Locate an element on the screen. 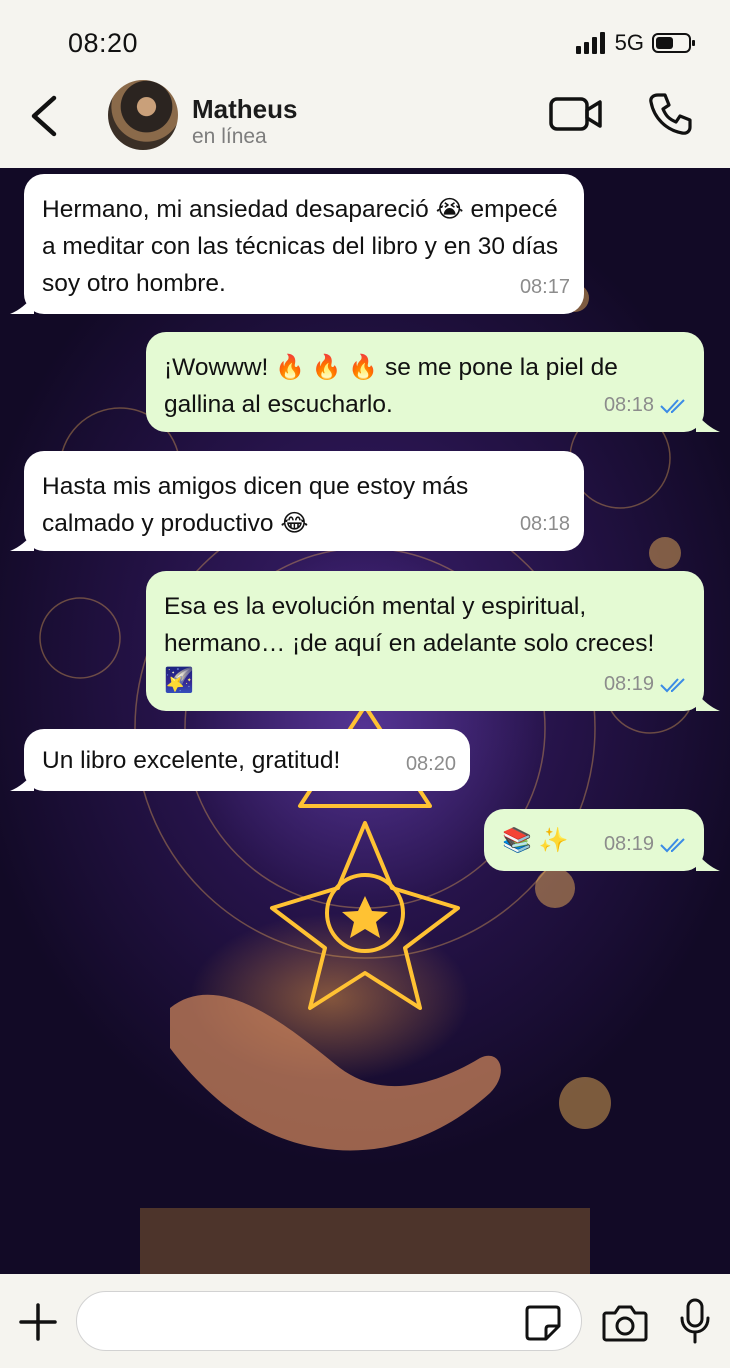 Image resolution: width=730 pixels, height=1368 pixels. chevron-left-icon is located at coordinates (46, 116).